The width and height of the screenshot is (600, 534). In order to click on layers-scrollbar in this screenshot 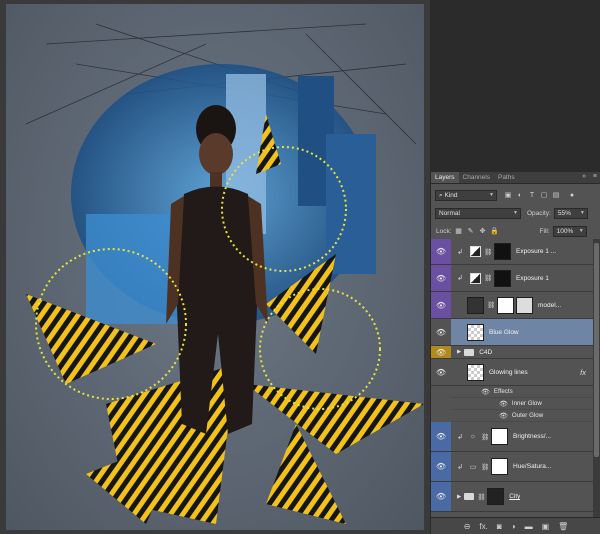, I will do `click(596, 378)`.